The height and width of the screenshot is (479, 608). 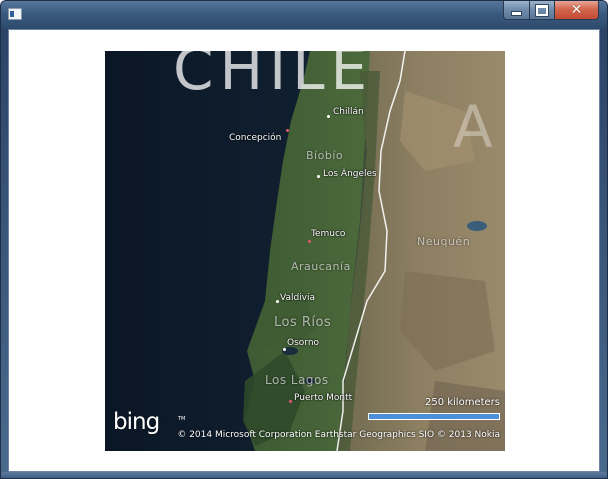 I want to click on title-bar: ✕, so click(x=304, y=15).